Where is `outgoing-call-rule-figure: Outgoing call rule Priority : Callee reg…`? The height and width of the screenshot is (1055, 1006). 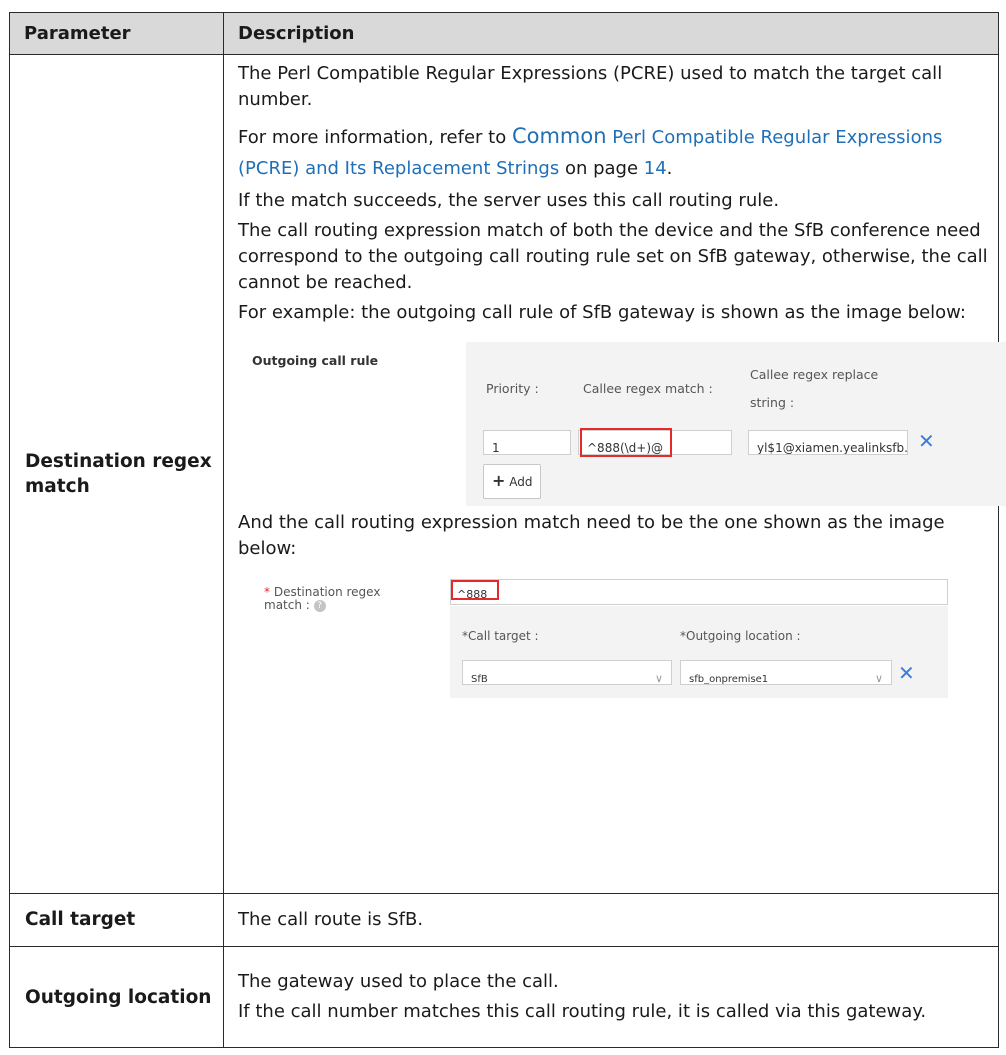 outgoing-call-rule-figure: Outgoing call rule Priority : Callee reg… is located at coordinates (622, 419).